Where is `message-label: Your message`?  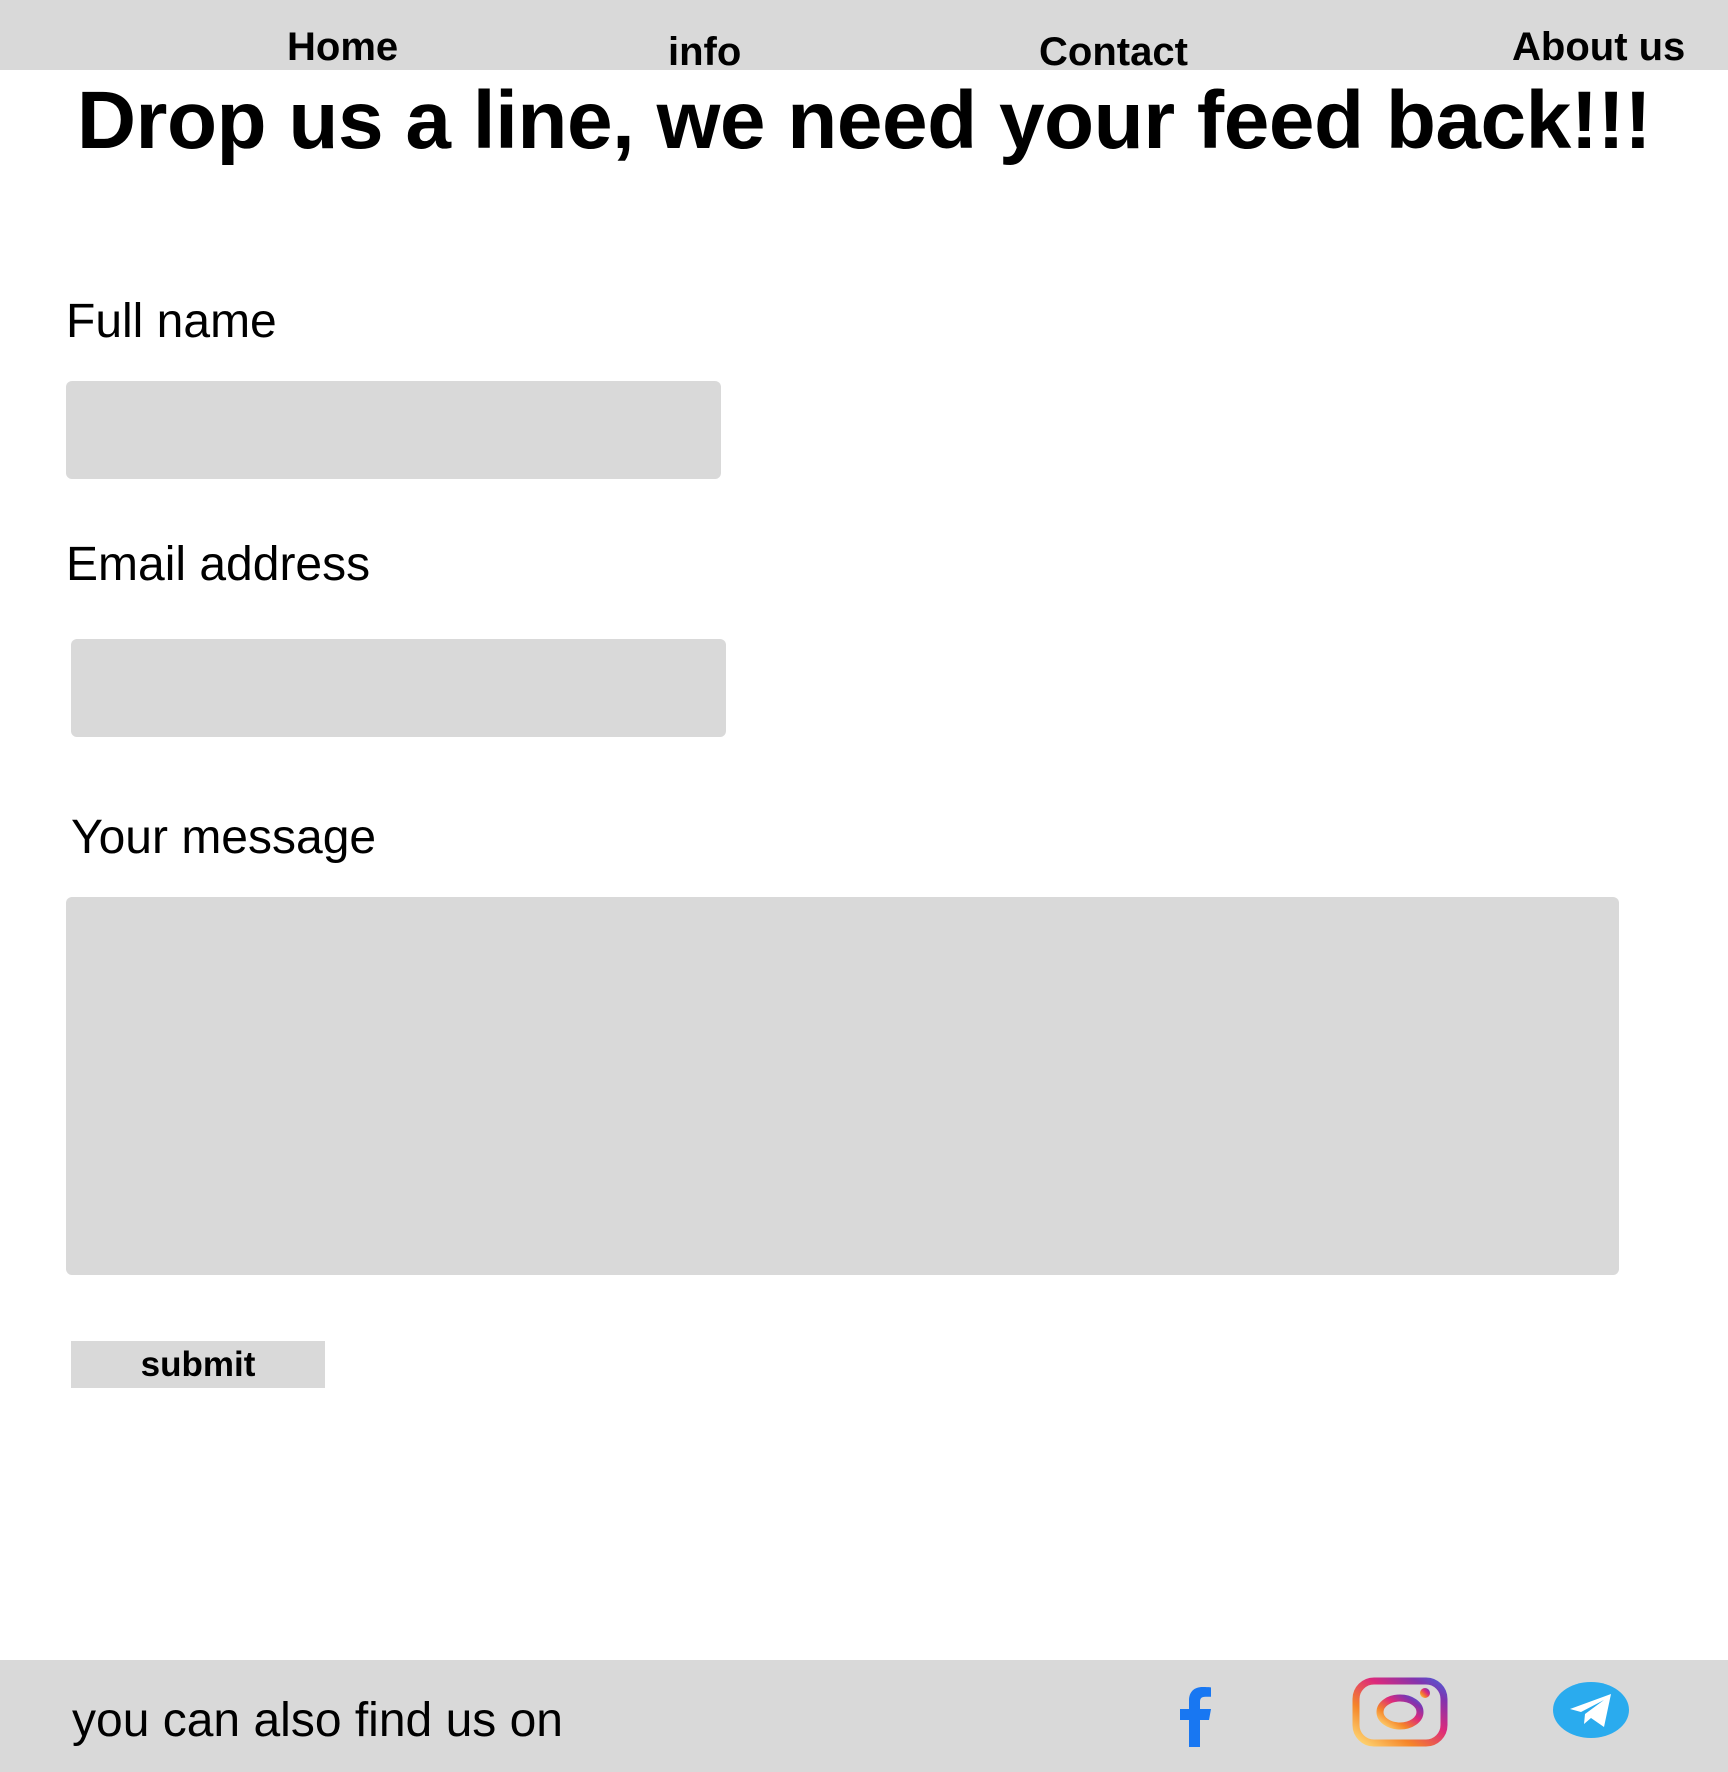
message-label: Your message is located at coordinates (224, 837).